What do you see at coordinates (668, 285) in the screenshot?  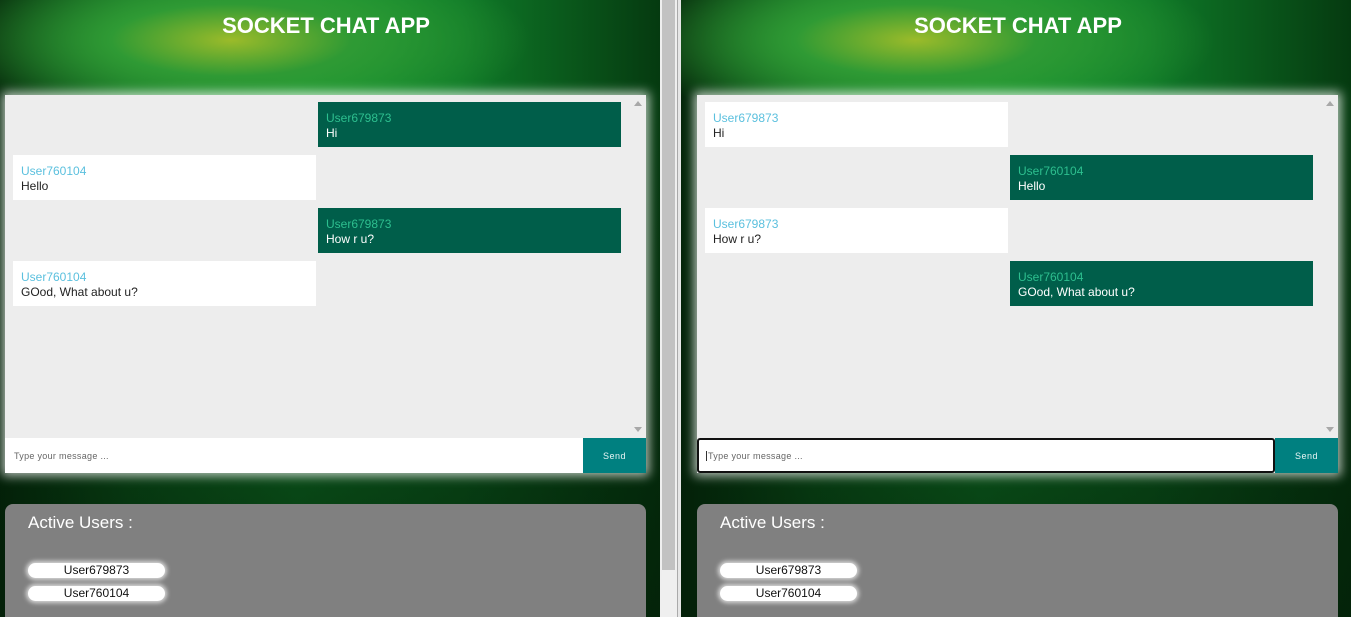 I see `scrollbar-thumb` at bounding box center [668, 285].